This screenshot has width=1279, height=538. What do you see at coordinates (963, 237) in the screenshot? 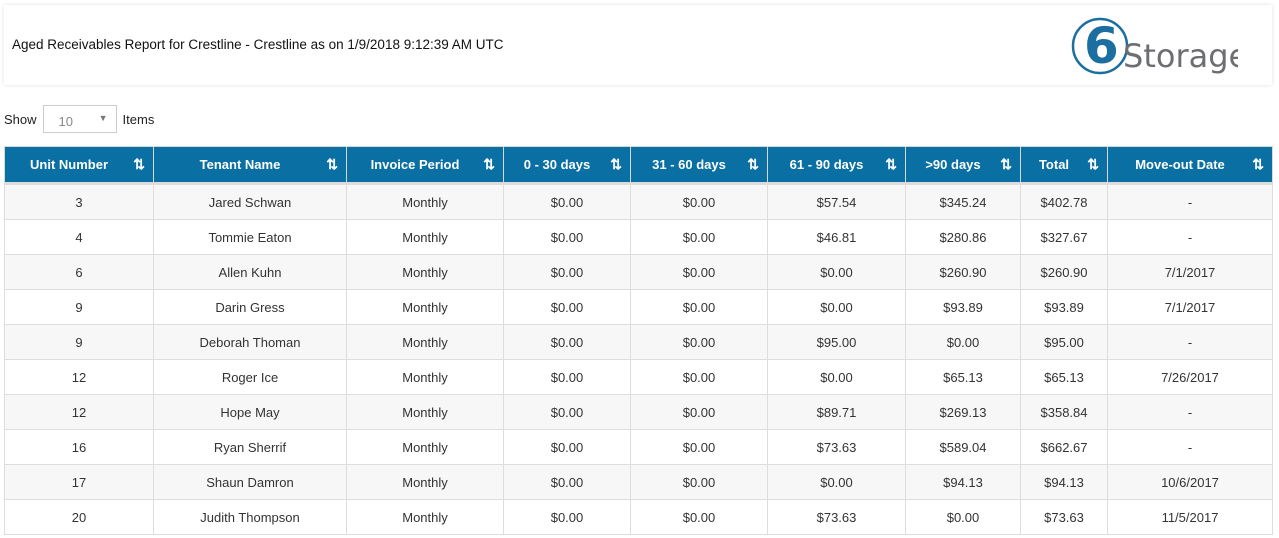
I see `table-cell: $280.86` at bounding box center [963, 237].